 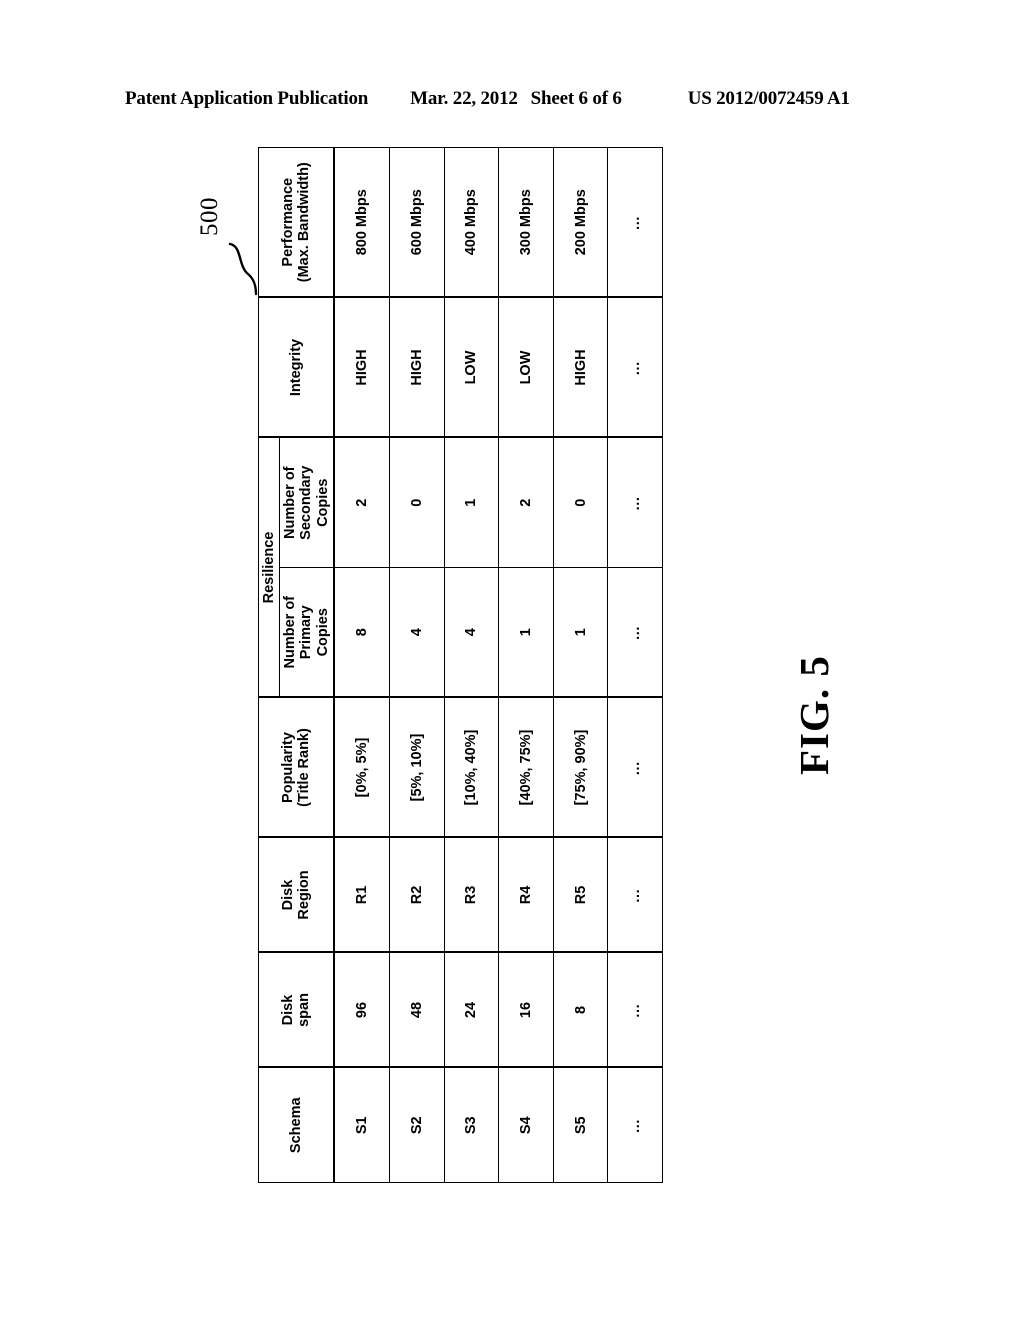 I want to click on cell-popularity: [10%, 40%], so click(x=471, y=767).